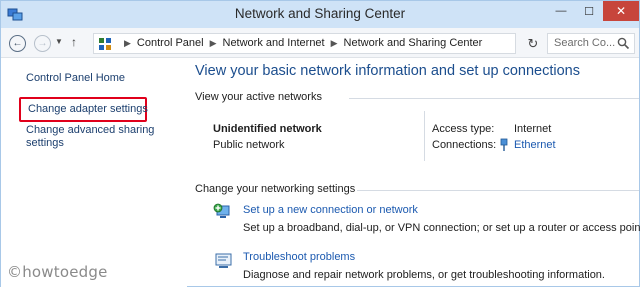 The width and height of the screenshot is (640, 287). I want to click on change-adapter-settings-link: Change adapter settings, so click(88, 109).